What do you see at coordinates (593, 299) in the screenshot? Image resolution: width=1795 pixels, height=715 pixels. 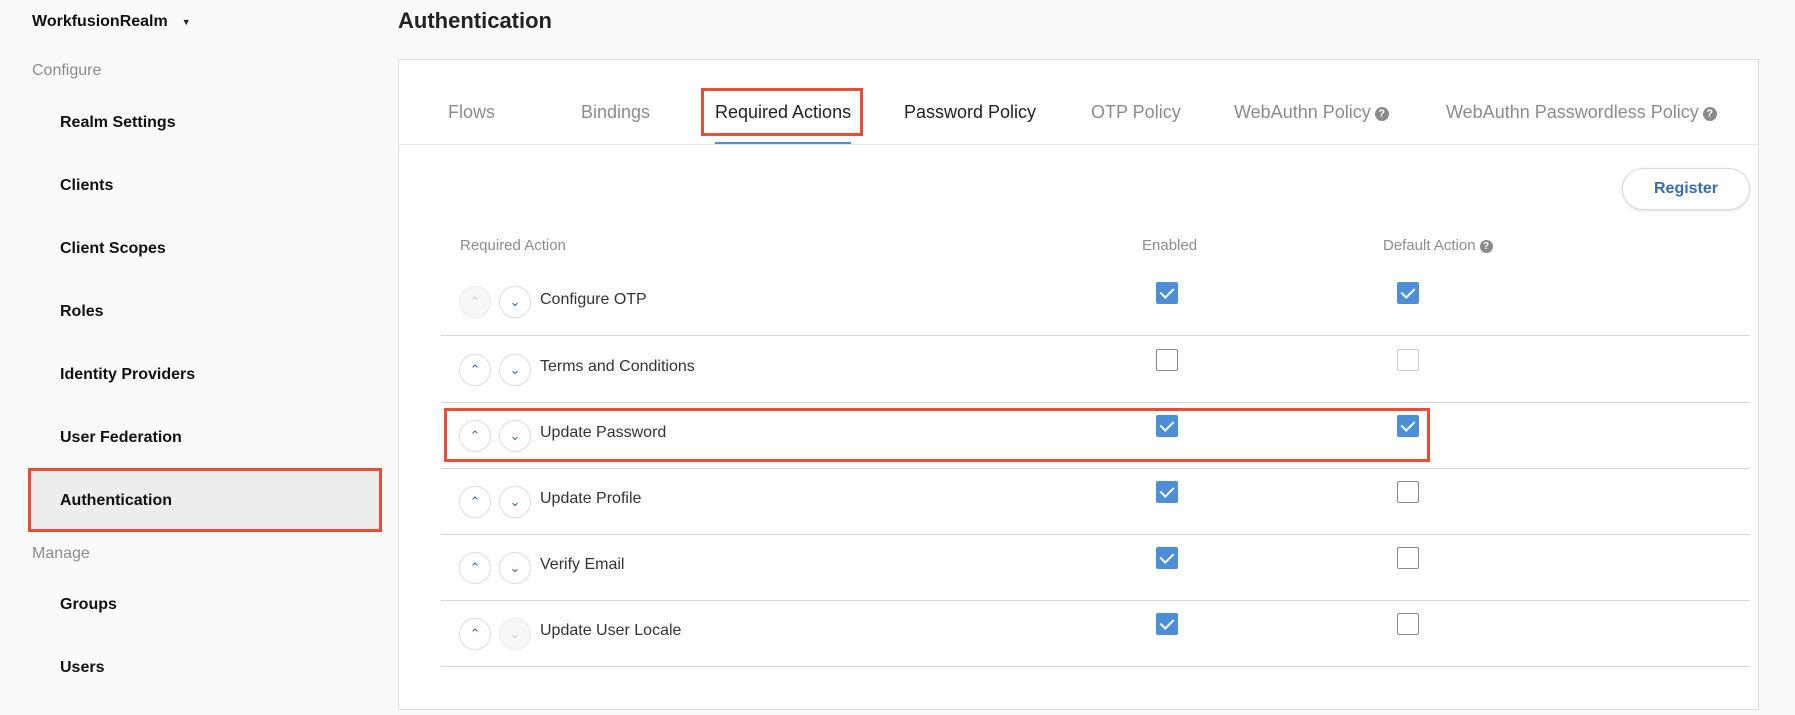 I see `row-label: Configure OTP` at bounding box center [593, 299].